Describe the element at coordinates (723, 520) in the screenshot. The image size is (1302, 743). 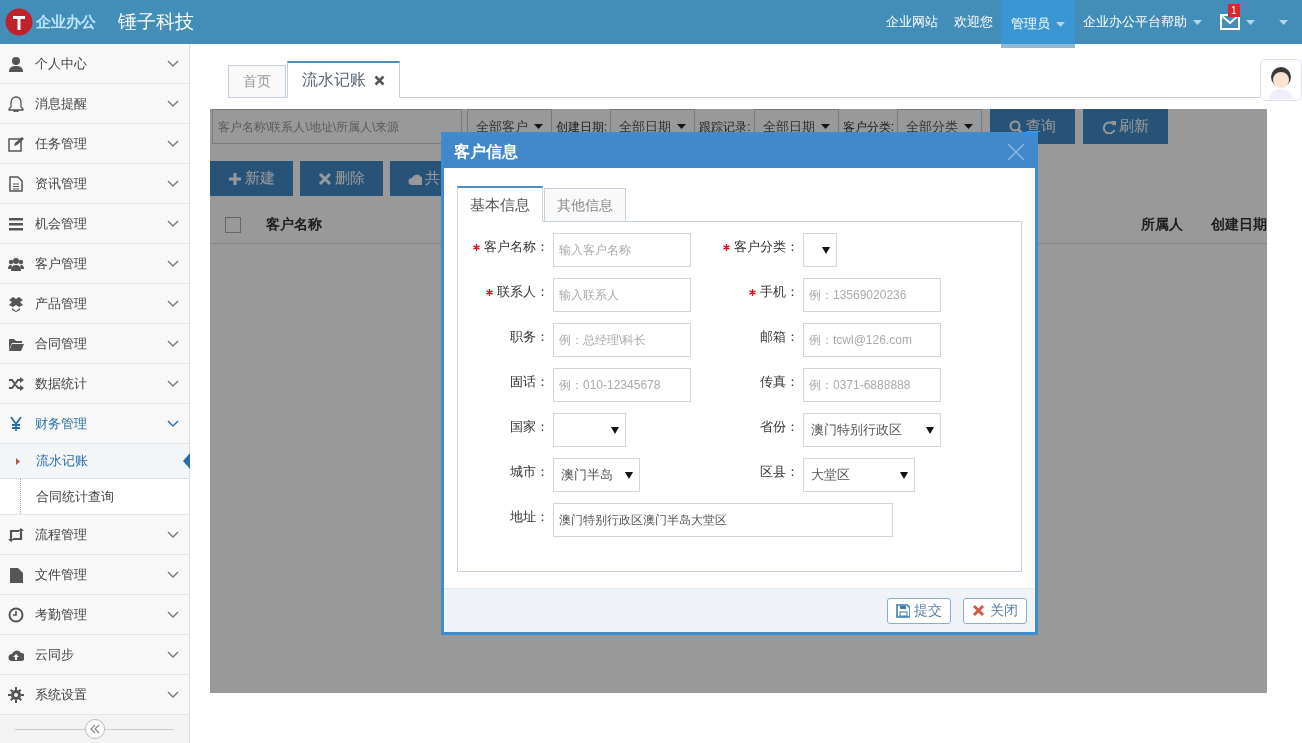
I see `input-field: 澳门特别行政区澳门半岛大堂区` at that location.